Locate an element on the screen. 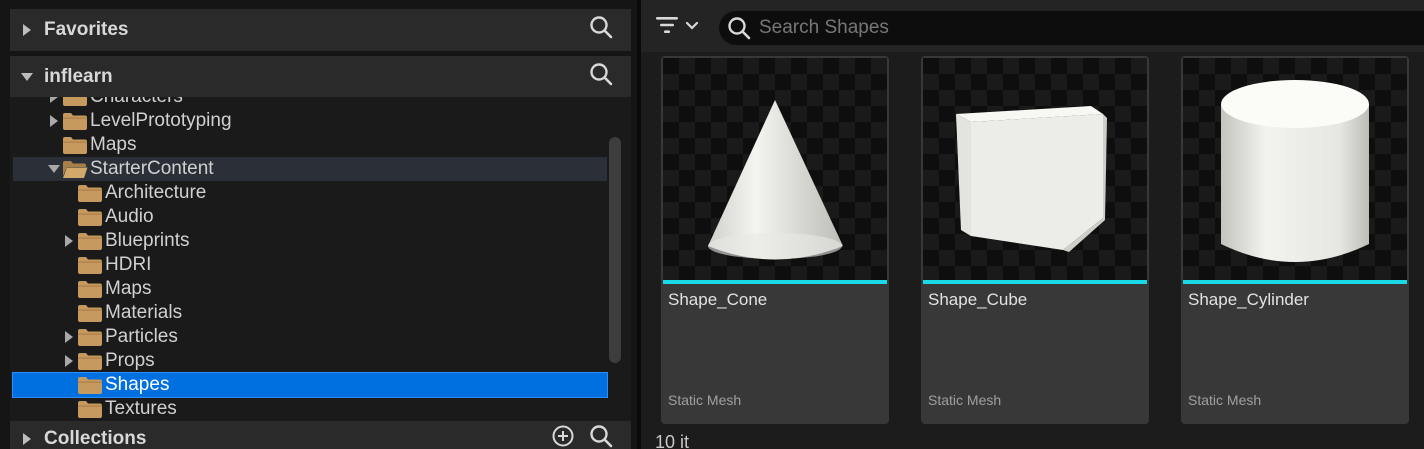 This screenshot has height=449, width=1424. folder-row-props: Props is located at coordinates (310, 361).